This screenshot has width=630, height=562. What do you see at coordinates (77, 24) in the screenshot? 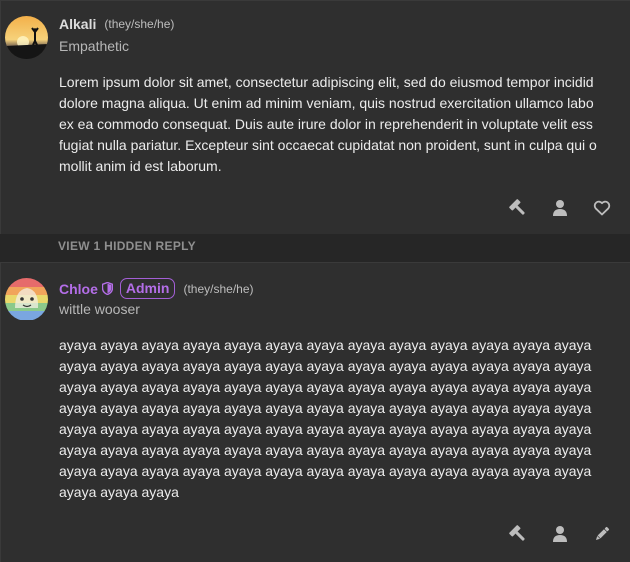
I see `username: Alkali` at bounding box center [77, 24].